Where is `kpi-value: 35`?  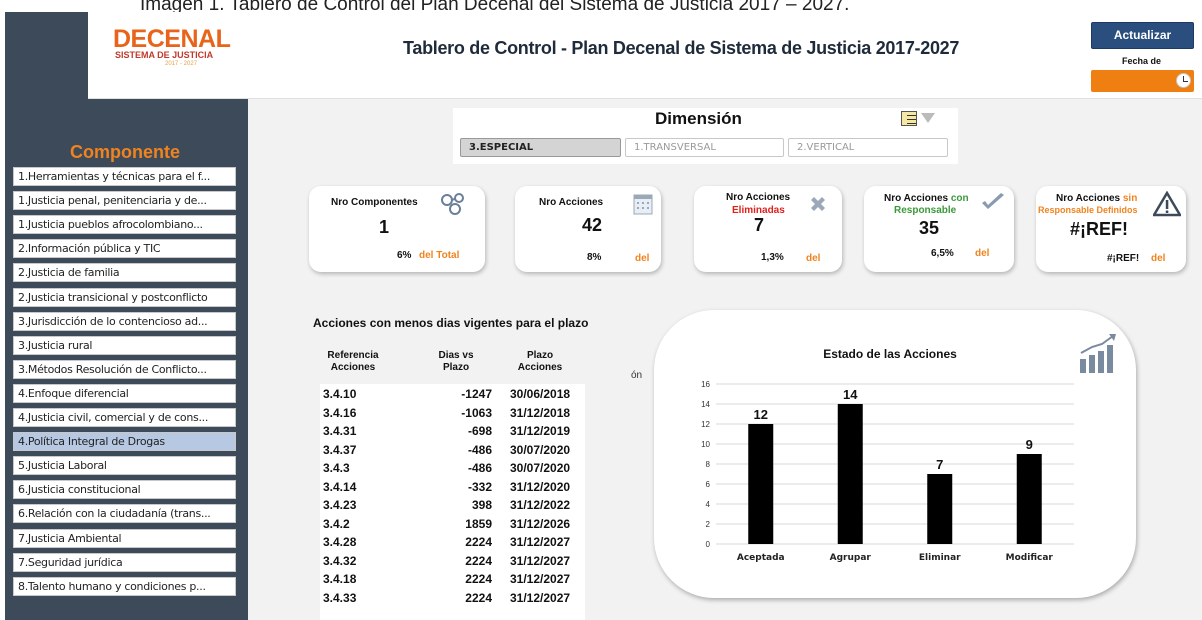
kpi-value: 35 is located at coordinates (929, 228).